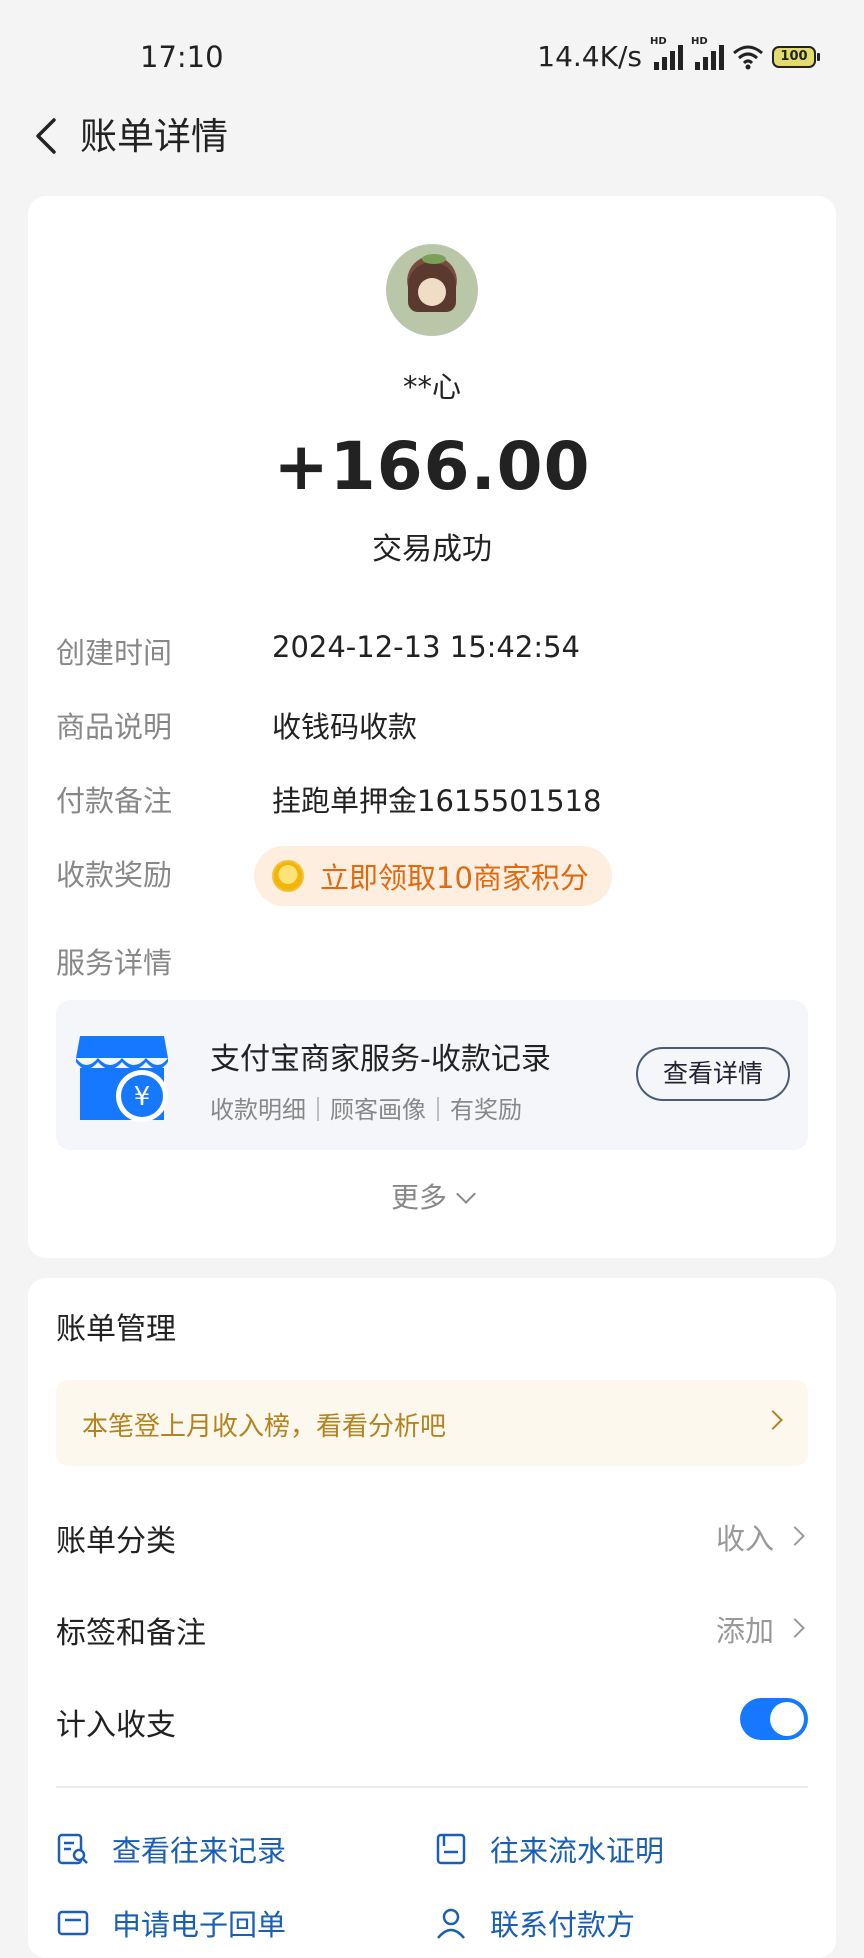  I want to click on include-in-stats-toggle, so click(774, 1719).